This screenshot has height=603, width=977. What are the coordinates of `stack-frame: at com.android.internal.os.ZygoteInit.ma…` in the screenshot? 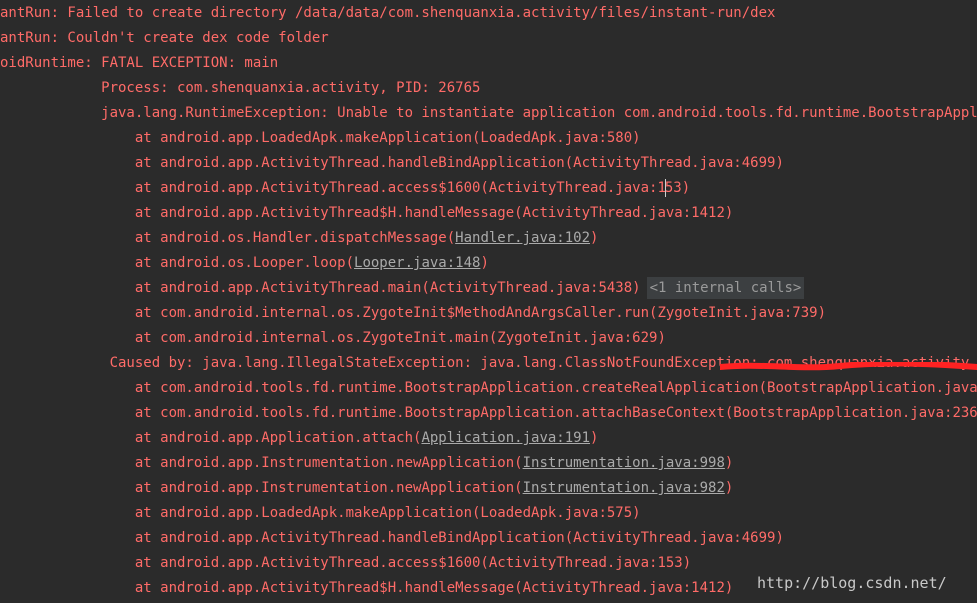 It's located at (333, 338).